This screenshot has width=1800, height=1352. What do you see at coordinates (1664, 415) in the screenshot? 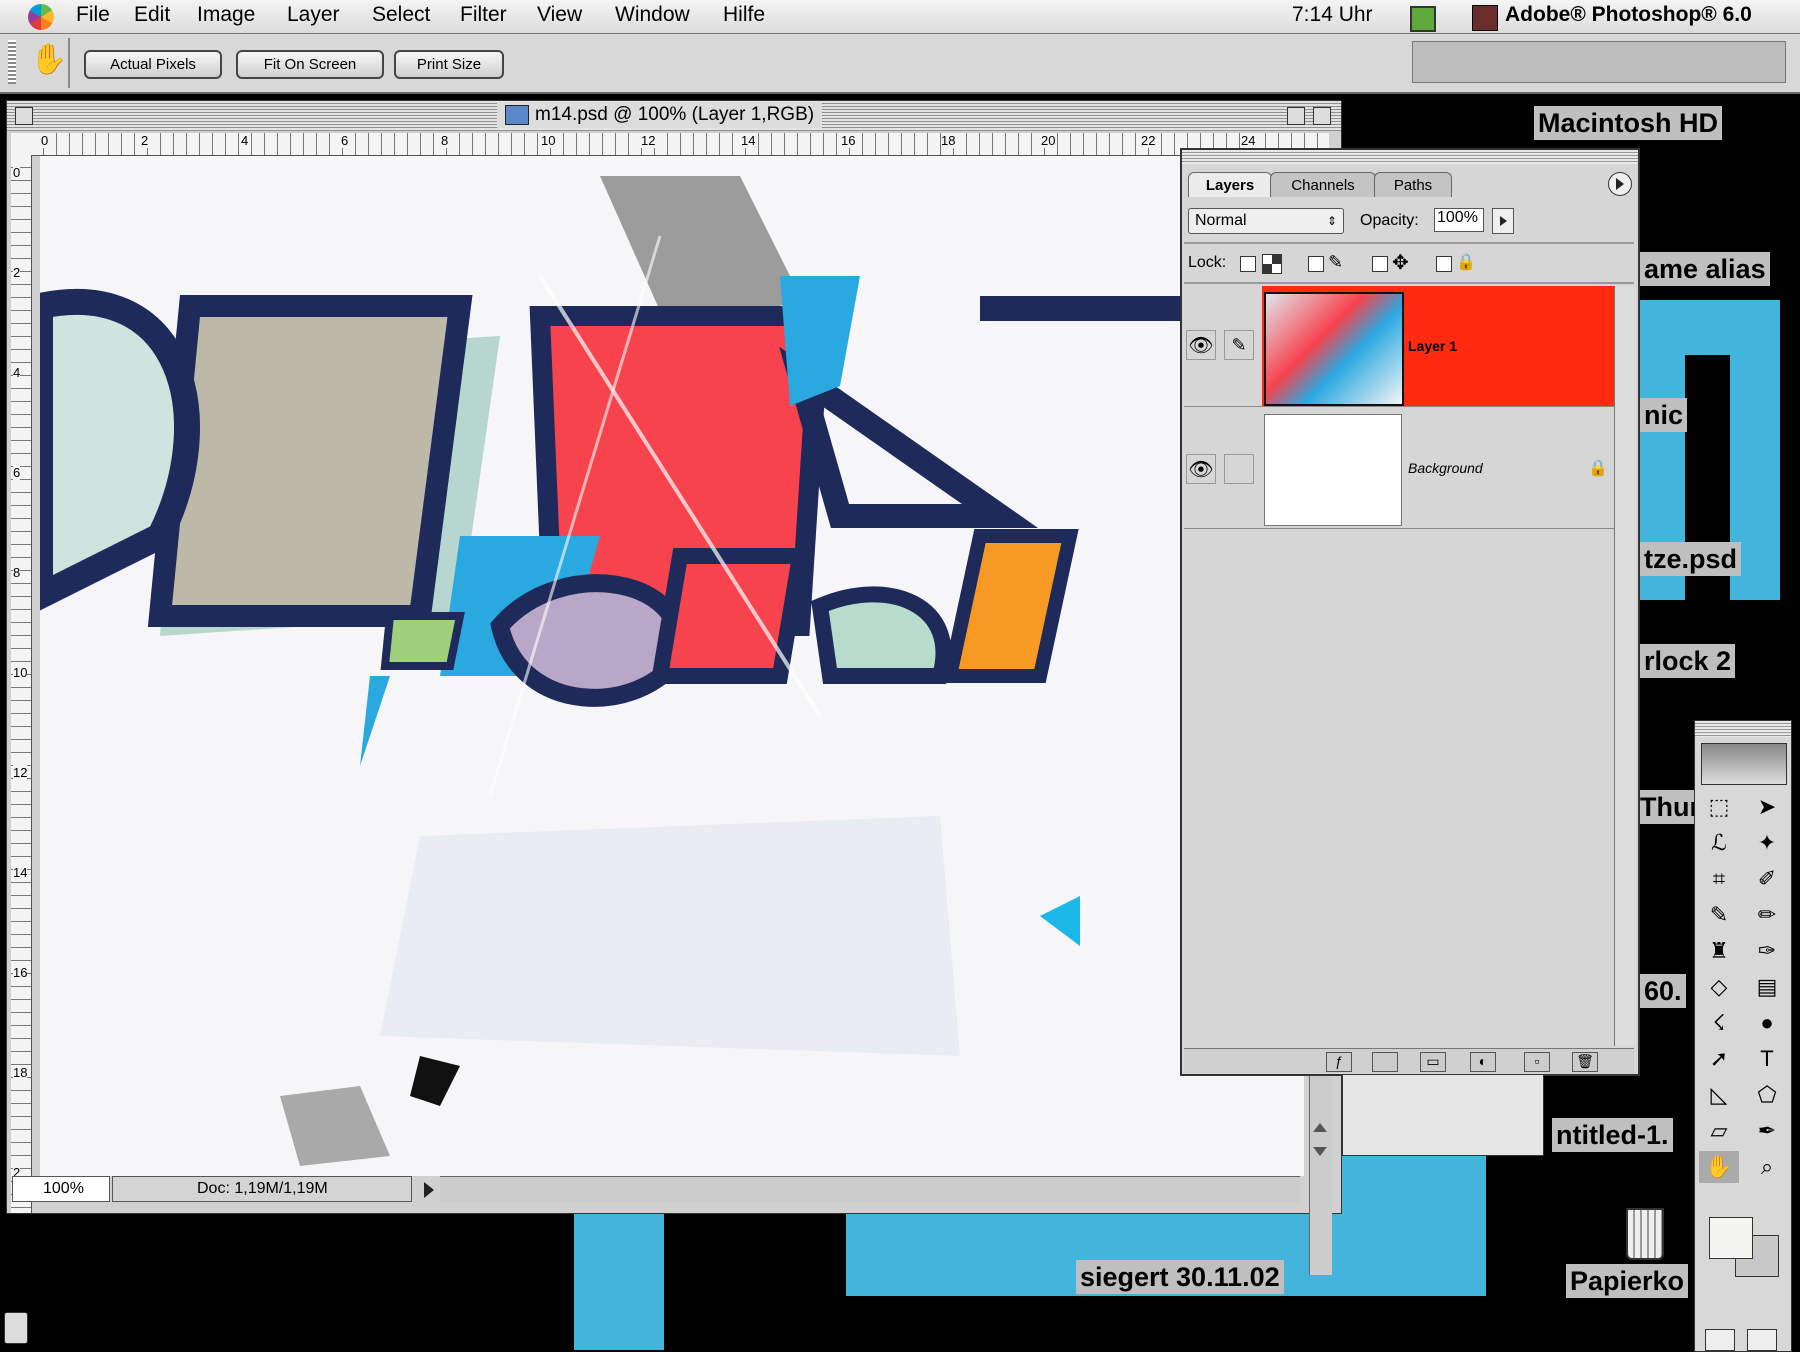
I see `desktop-icon-nic: nic` at bounding box center [1664, 415].